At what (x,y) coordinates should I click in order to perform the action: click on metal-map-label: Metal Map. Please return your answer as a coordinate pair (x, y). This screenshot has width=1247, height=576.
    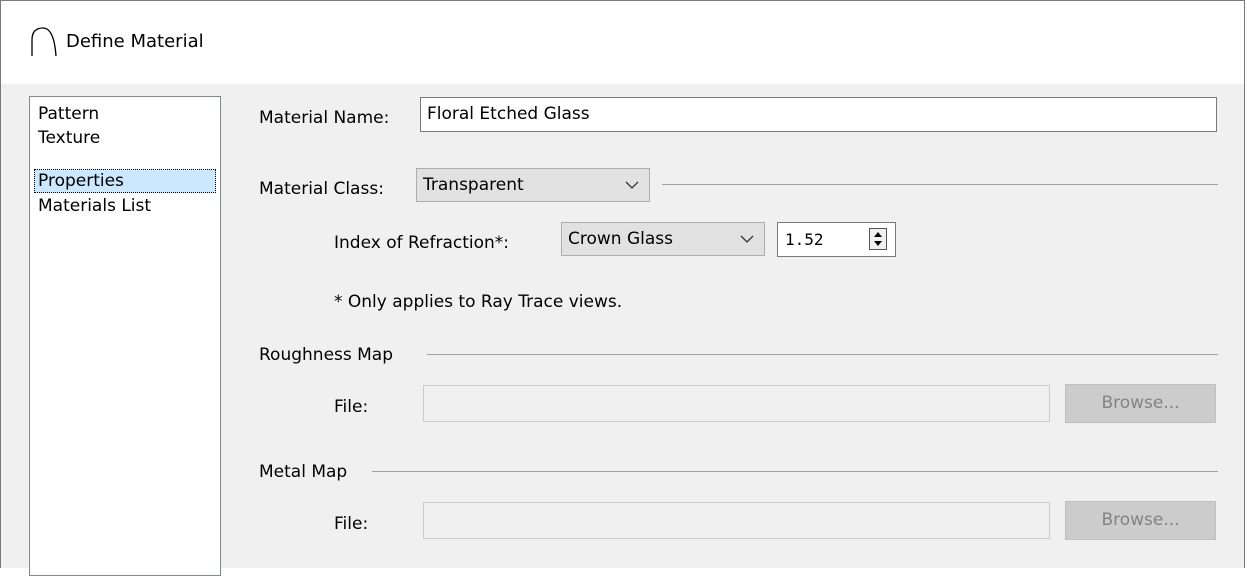
    Looking at the image, I should click on (303, 472).